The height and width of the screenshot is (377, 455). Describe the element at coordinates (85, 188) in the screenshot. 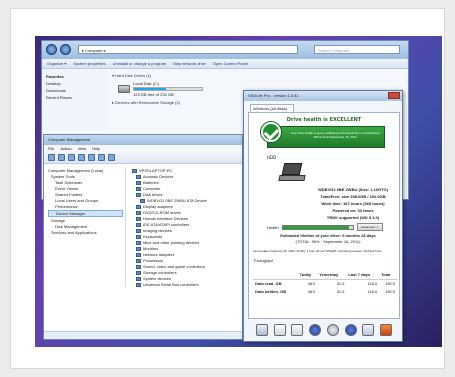

I see `tree-item: Event Viewer` at that location.